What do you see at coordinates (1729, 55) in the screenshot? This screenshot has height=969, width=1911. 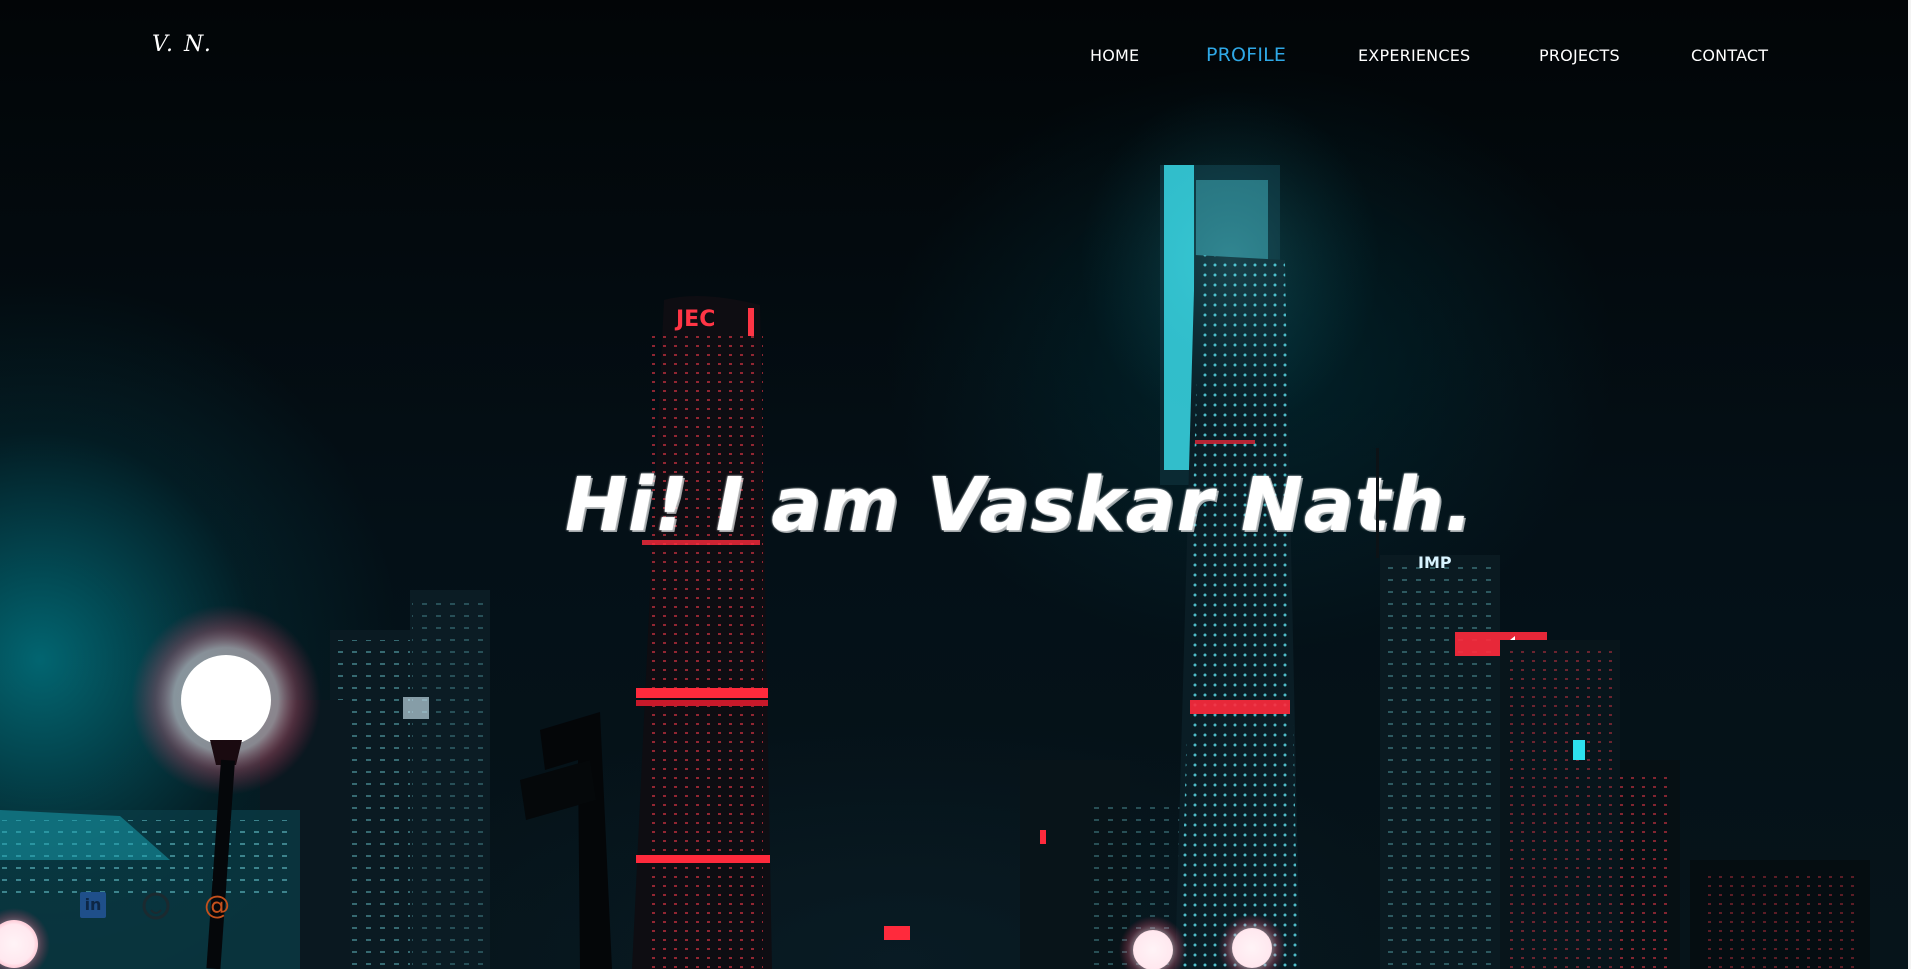 I see `nav-contact: CONTACT` at bounding box center [1729, 55].